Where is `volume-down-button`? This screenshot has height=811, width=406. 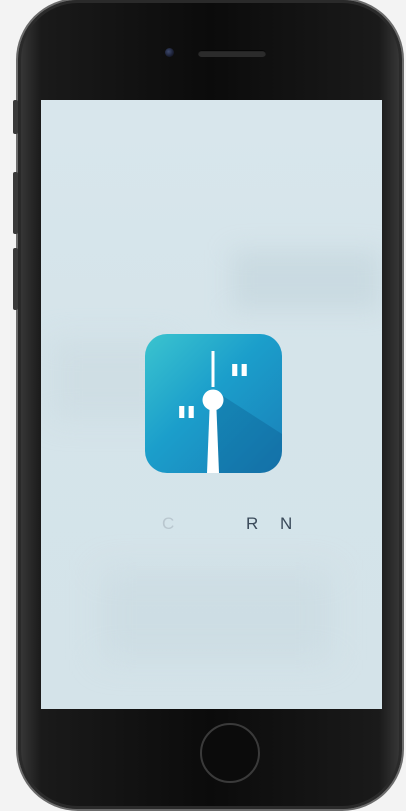
volume-down-button is located at coordinates (15, 279).